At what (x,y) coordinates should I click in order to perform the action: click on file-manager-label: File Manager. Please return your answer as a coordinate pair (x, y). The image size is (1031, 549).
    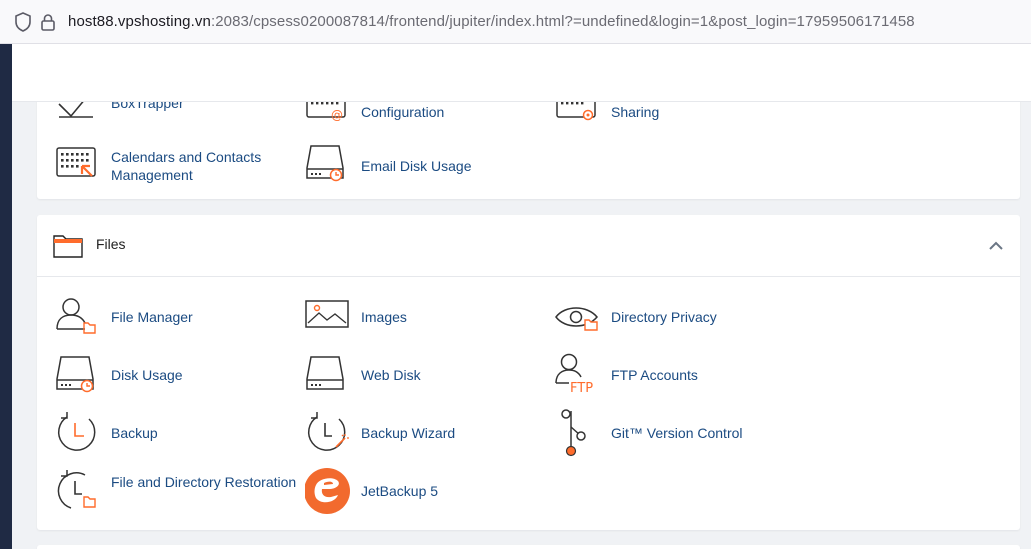
    Looking at the image, I should click on (152, 317).